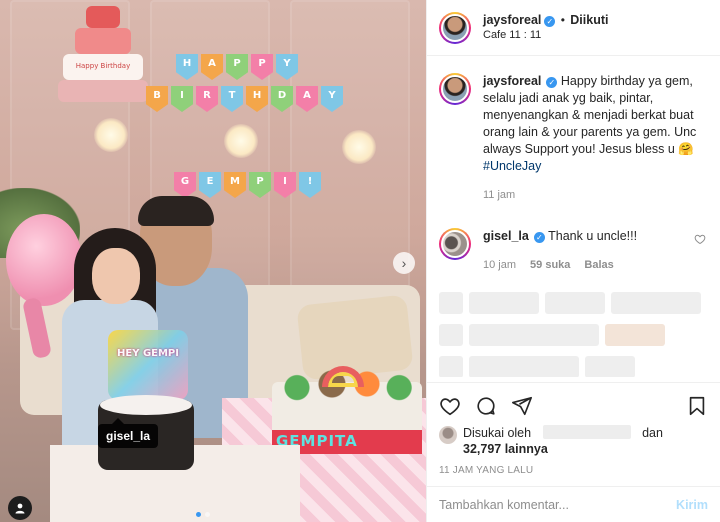 The image size is (720, 522). Describe the element at coordinates (499, 265) in the screenshot. I see `comment-time: 10 jam` at that location.